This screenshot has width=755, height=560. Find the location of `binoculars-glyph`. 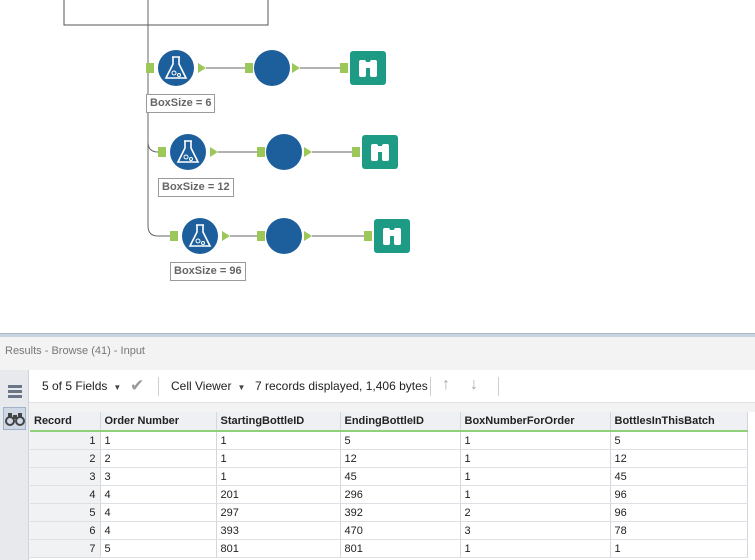

binoculars-glyph is located at coordinates (14, 419).